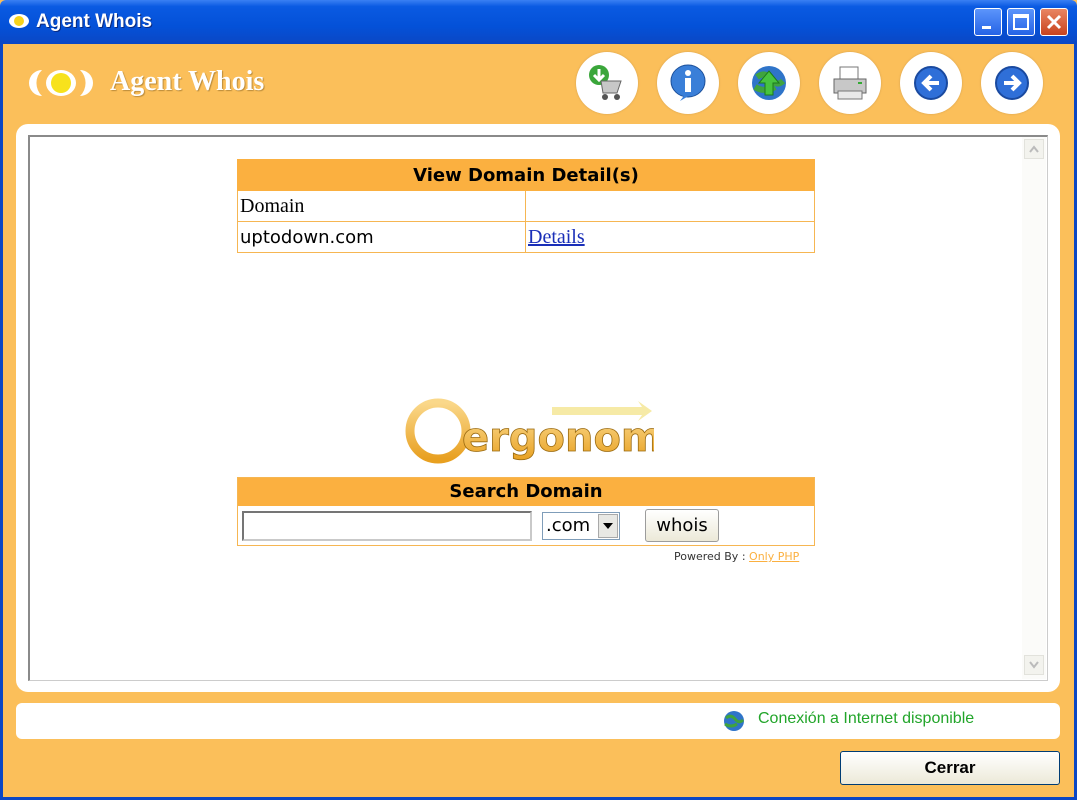 Image resolution: width=1077 pixels, height=800 pixels. Describe the element at coordinates (526, 492) in the screenshot. I see `search-domain-title: Search Domain` at that location.